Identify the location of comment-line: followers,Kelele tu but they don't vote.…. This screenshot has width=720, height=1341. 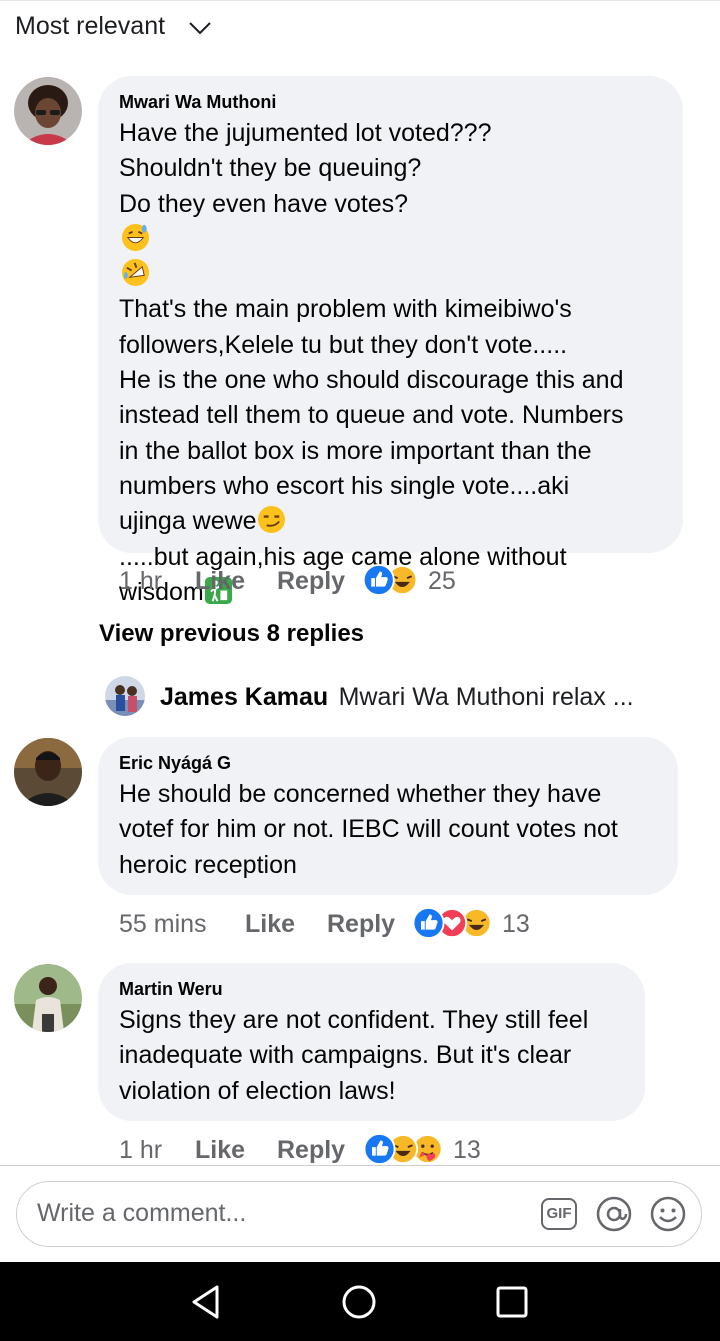
(343, 344).